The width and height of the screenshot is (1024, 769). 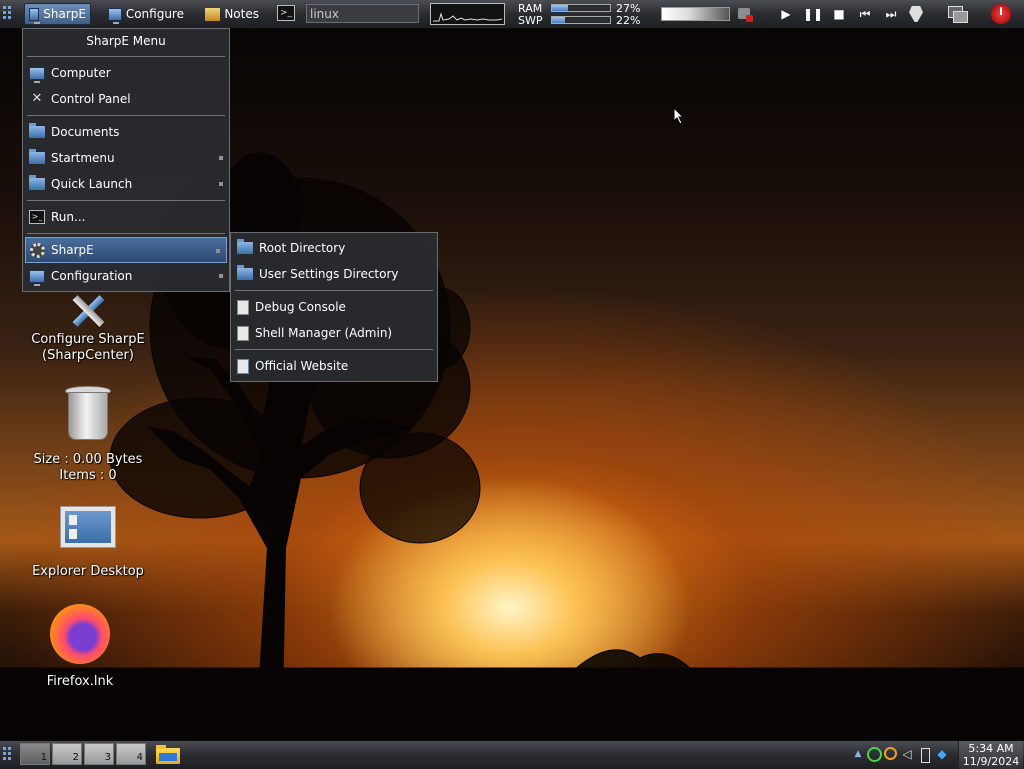 I want to click on ram-bar, so click(x=581, y=8).